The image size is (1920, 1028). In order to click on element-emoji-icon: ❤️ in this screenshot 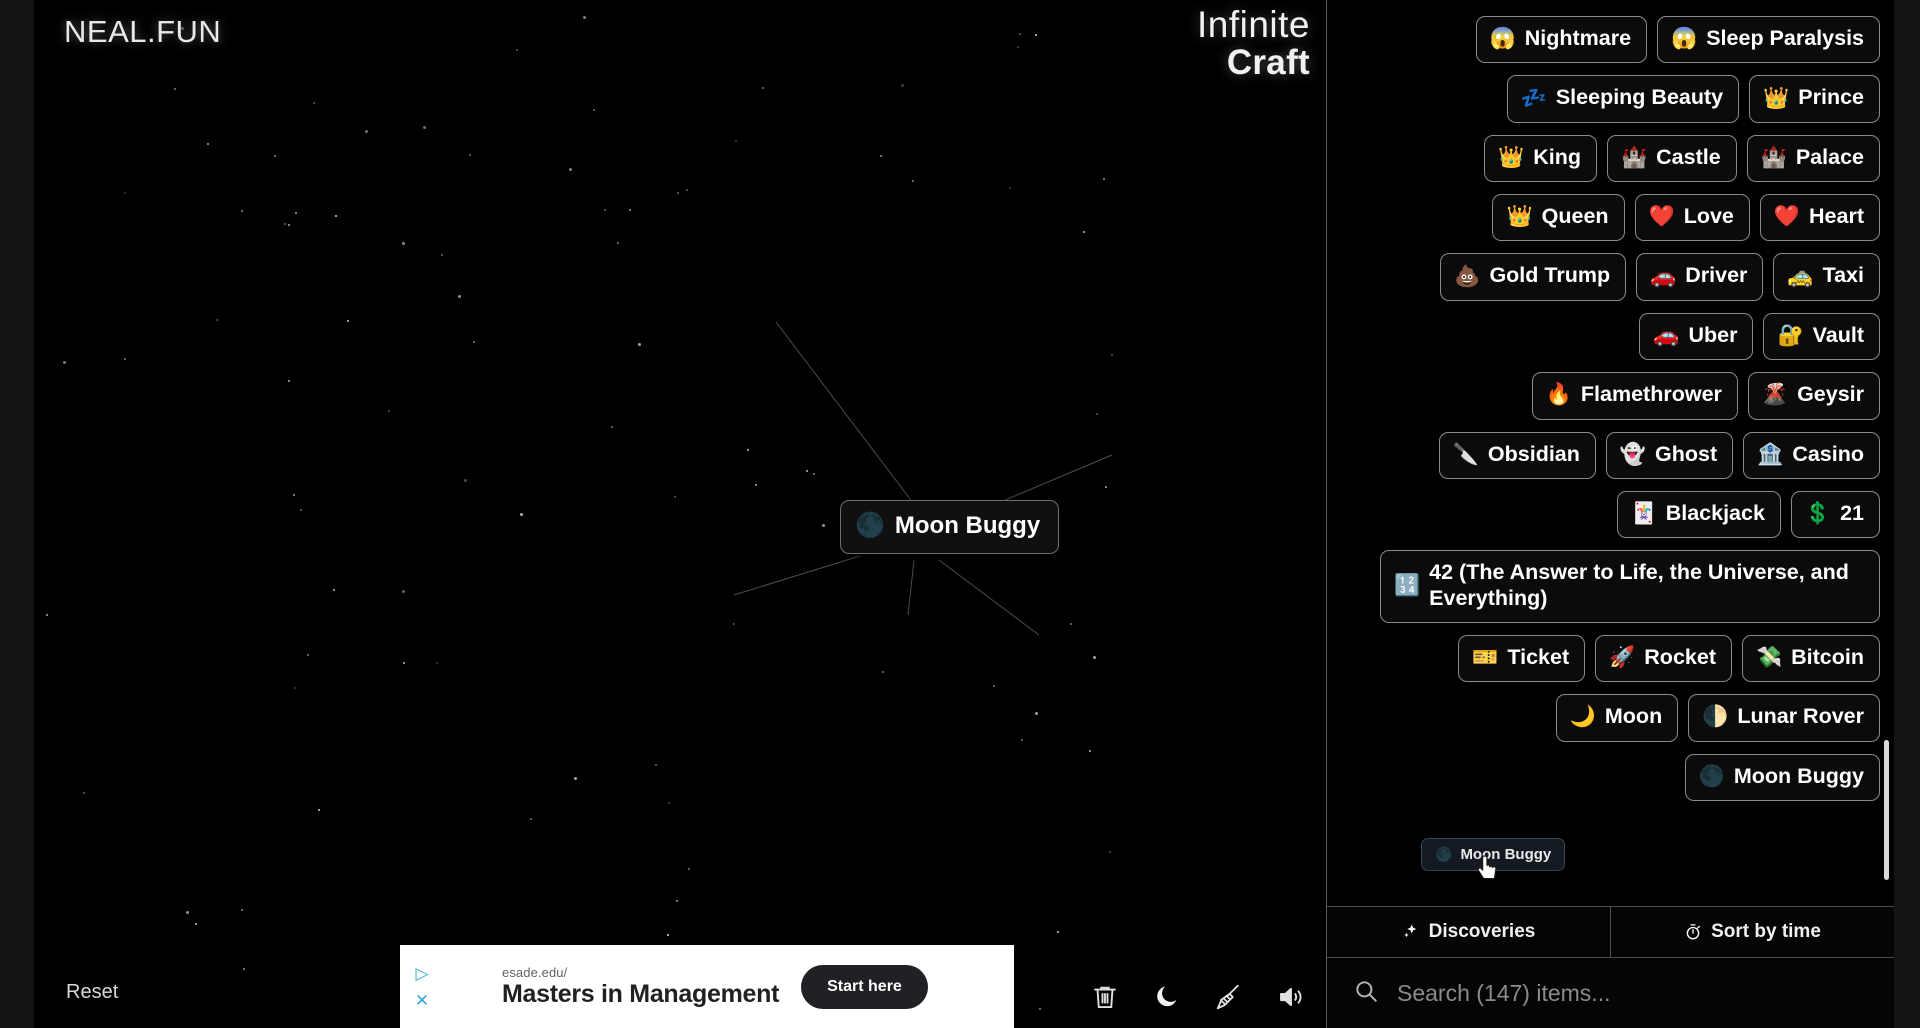, I will do `click(1661, 217)`.